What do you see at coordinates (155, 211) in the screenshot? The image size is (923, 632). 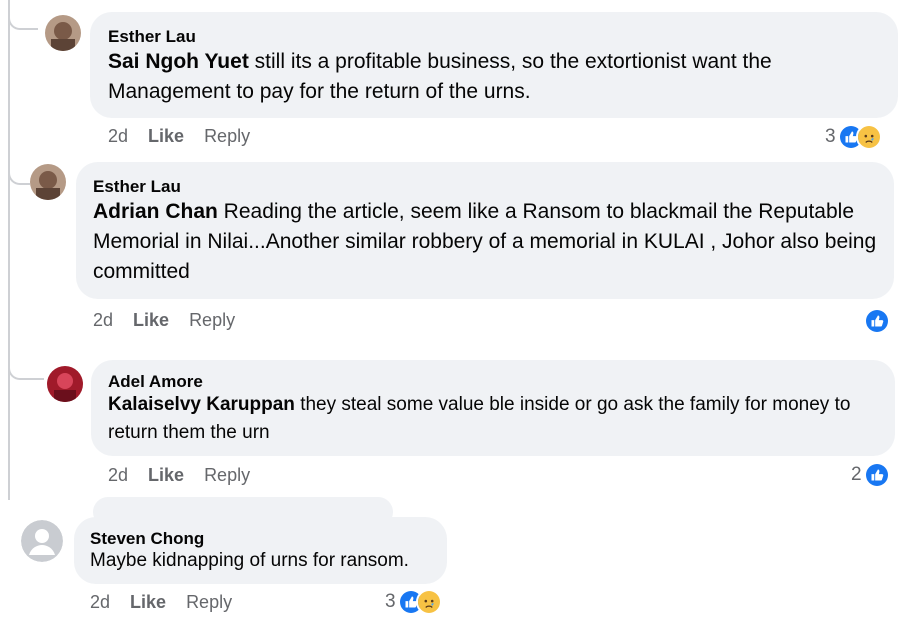 I see `mention-link: Adrian Chan` at bounding box center [155, 211].